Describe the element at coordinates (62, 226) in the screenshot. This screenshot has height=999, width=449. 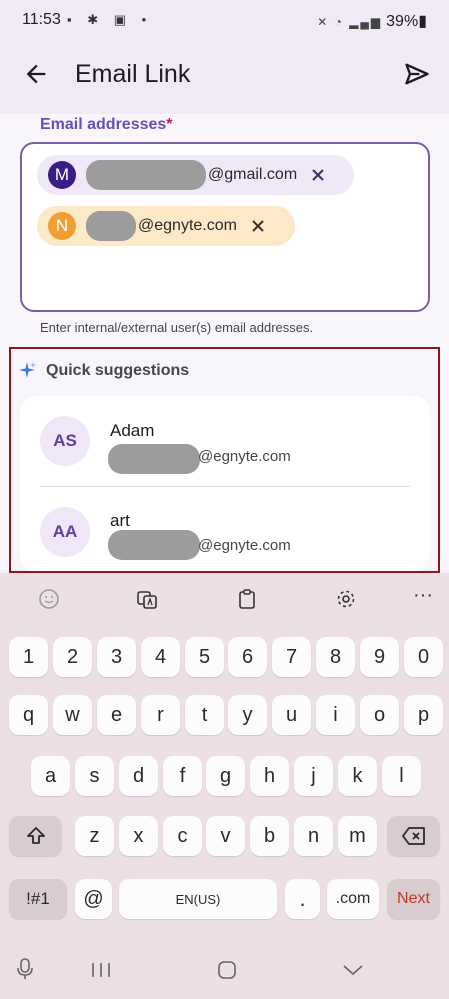
I see `chip-avatar: N` at that location.